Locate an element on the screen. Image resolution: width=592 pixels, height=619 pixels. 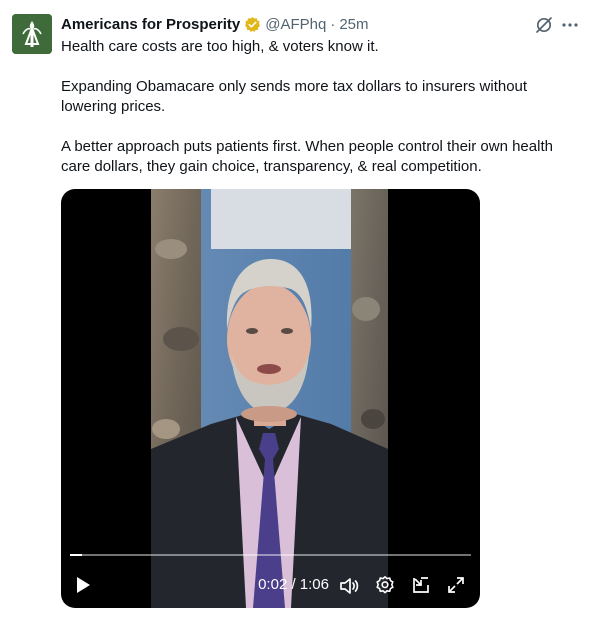
torch-logo-icon is located at coordinates (32, 34).